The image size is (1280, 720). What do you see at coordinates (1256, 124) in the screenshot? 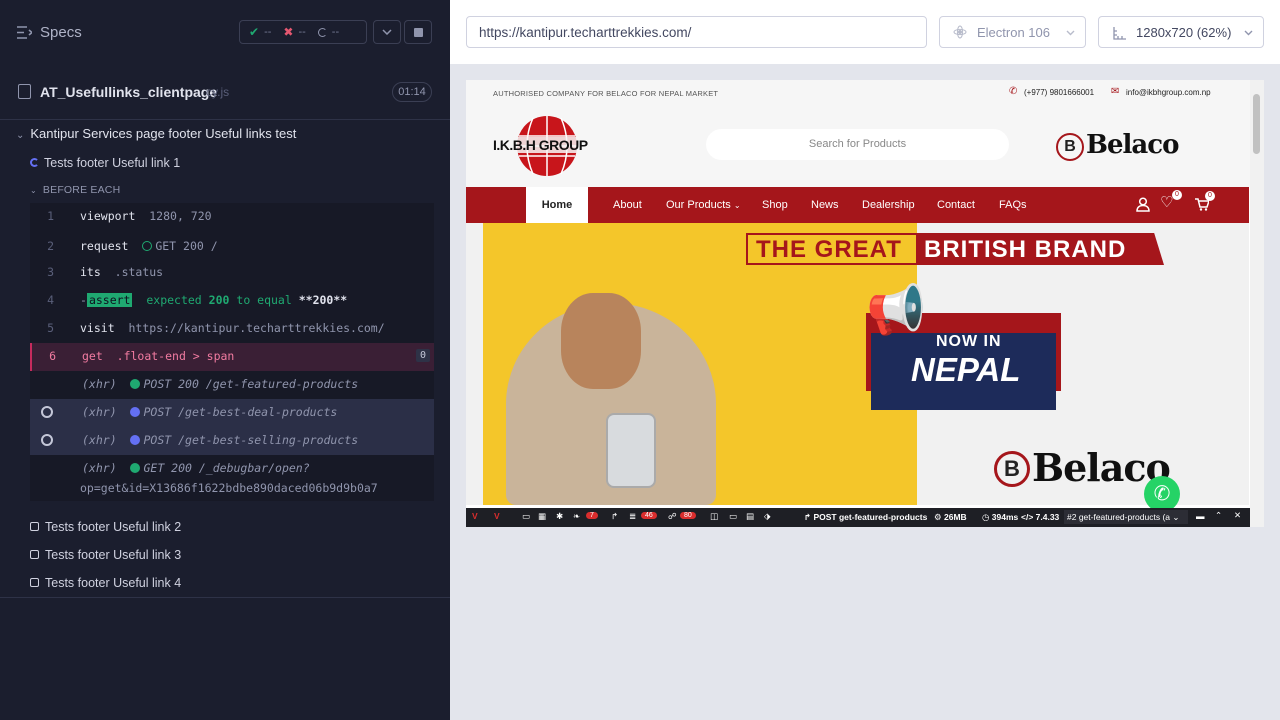
I see `scrollbar-thumb` at bounding box center [1256, 124].